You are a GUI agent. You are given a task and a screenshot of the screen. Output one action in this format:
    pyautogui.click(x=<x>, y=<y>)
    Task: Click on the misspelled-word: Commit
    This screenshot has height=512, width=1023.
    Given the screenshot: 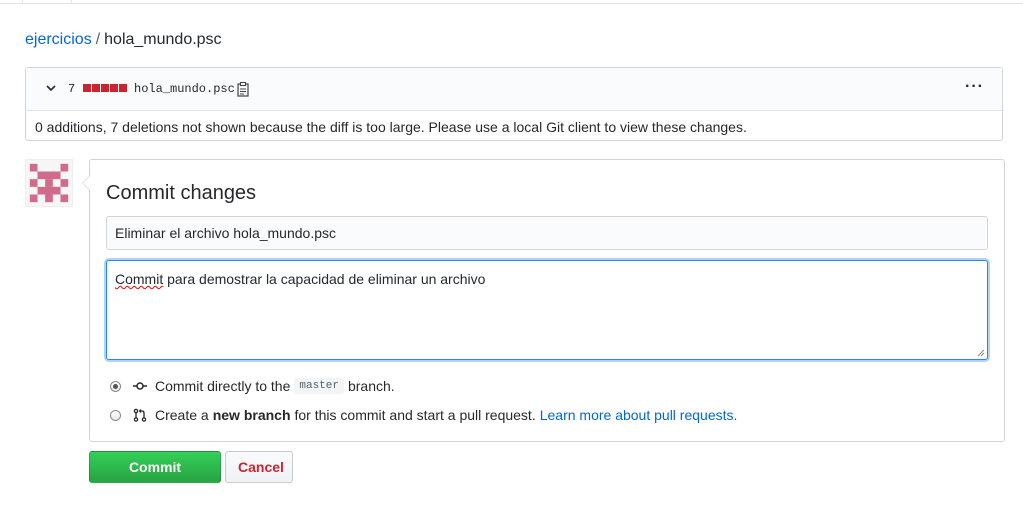 What is the action you would take?
    pyautogui.click(x=139, y=279)
    